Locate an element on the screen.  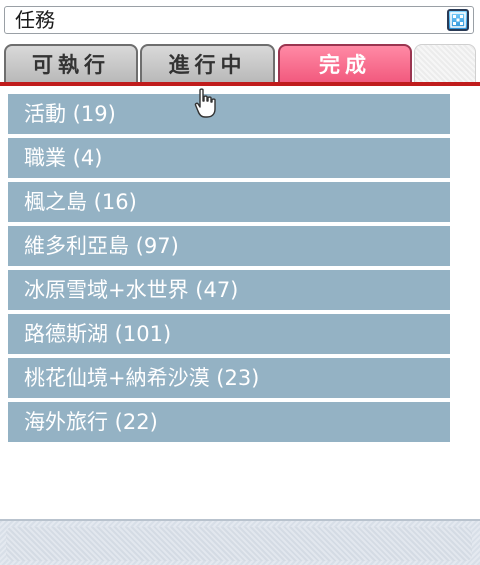
quest-category-item: 維多利亞島 (97) is located at coordinates (229, 246).